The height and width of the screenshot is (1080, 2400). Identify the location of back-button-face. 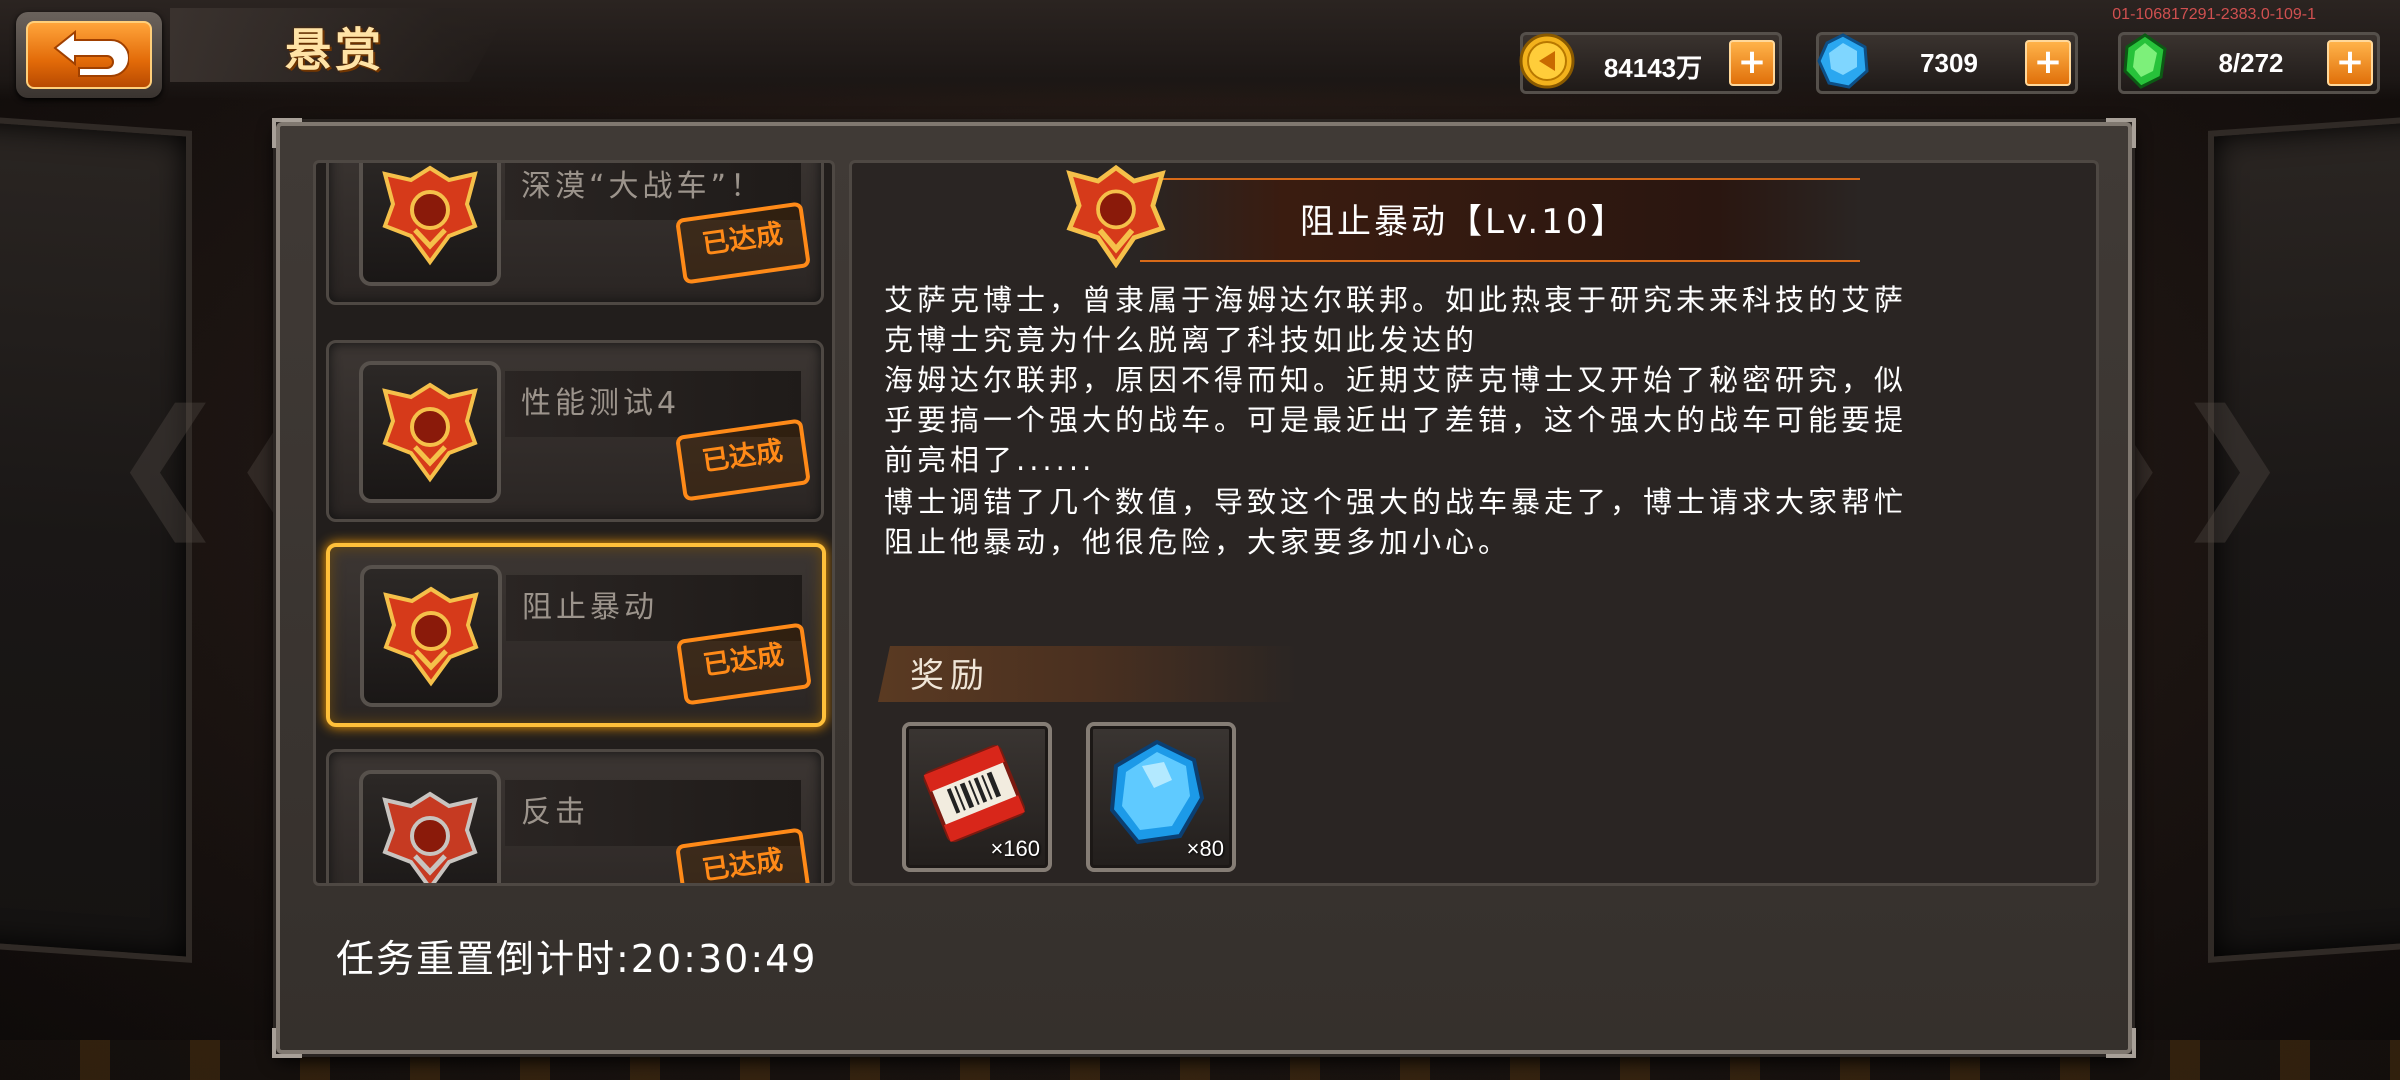
(89, 55).